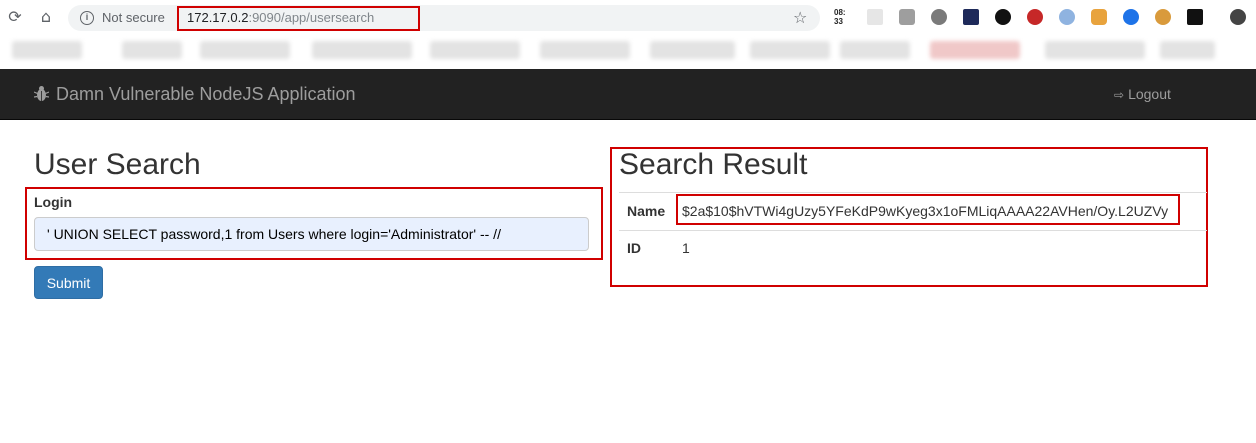 This screenshot has width=1256, height=443. What do you see at coordinates (1238, 17) in the screenshot?
I see `profile-avatar-icon` at bounding box center [1238, 17].